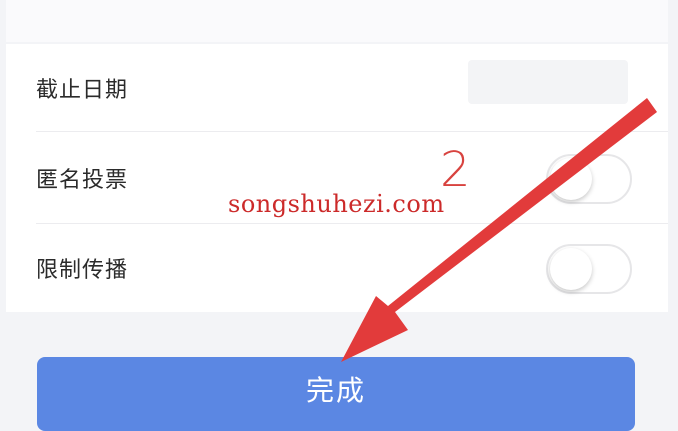  I want to click on restrict-sharing-label: 限制传播, so click(82, 270).